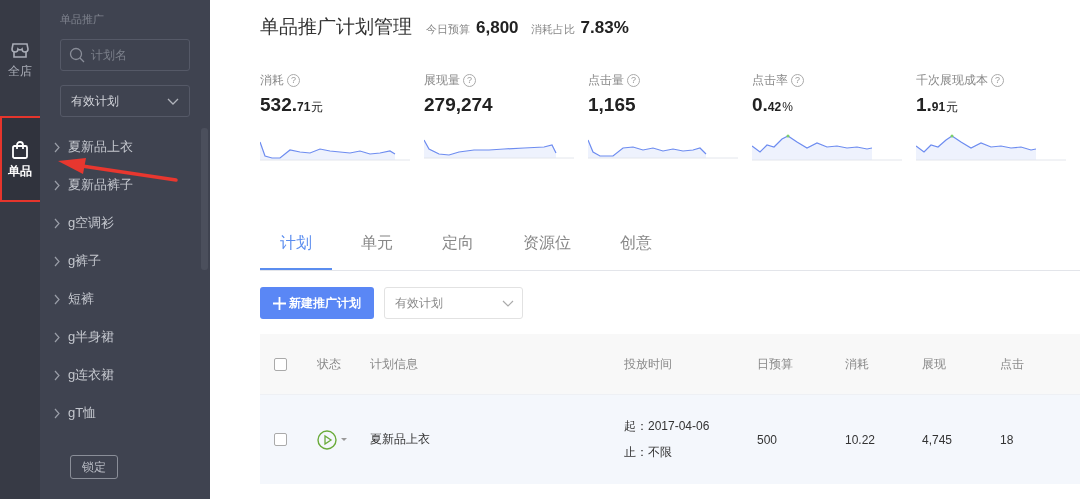  What do you see at coordinates (1012, 364) in the screenshot?
I see `column-header: 点击` at bounding box center [1012, 364].